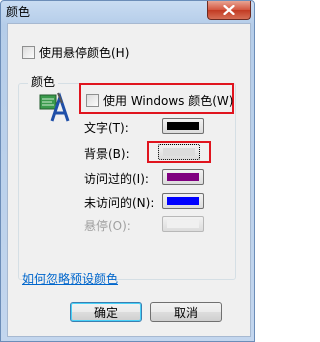  Describe the element at coordinates (58, 108) in the screenshot. I see `accessibility-text-icon` at that location.